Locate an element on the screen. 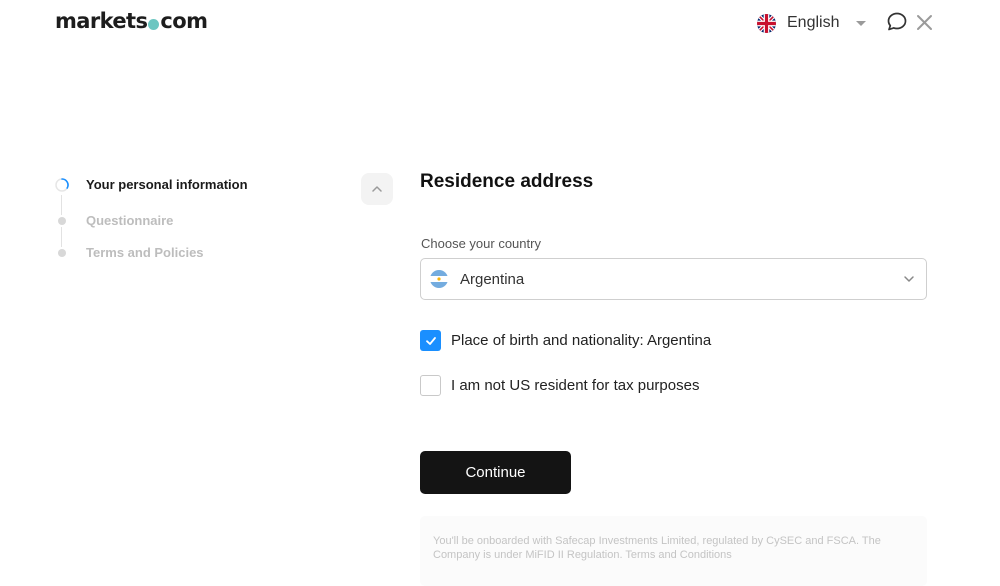  close-icon is located at coordinates (924, 22).